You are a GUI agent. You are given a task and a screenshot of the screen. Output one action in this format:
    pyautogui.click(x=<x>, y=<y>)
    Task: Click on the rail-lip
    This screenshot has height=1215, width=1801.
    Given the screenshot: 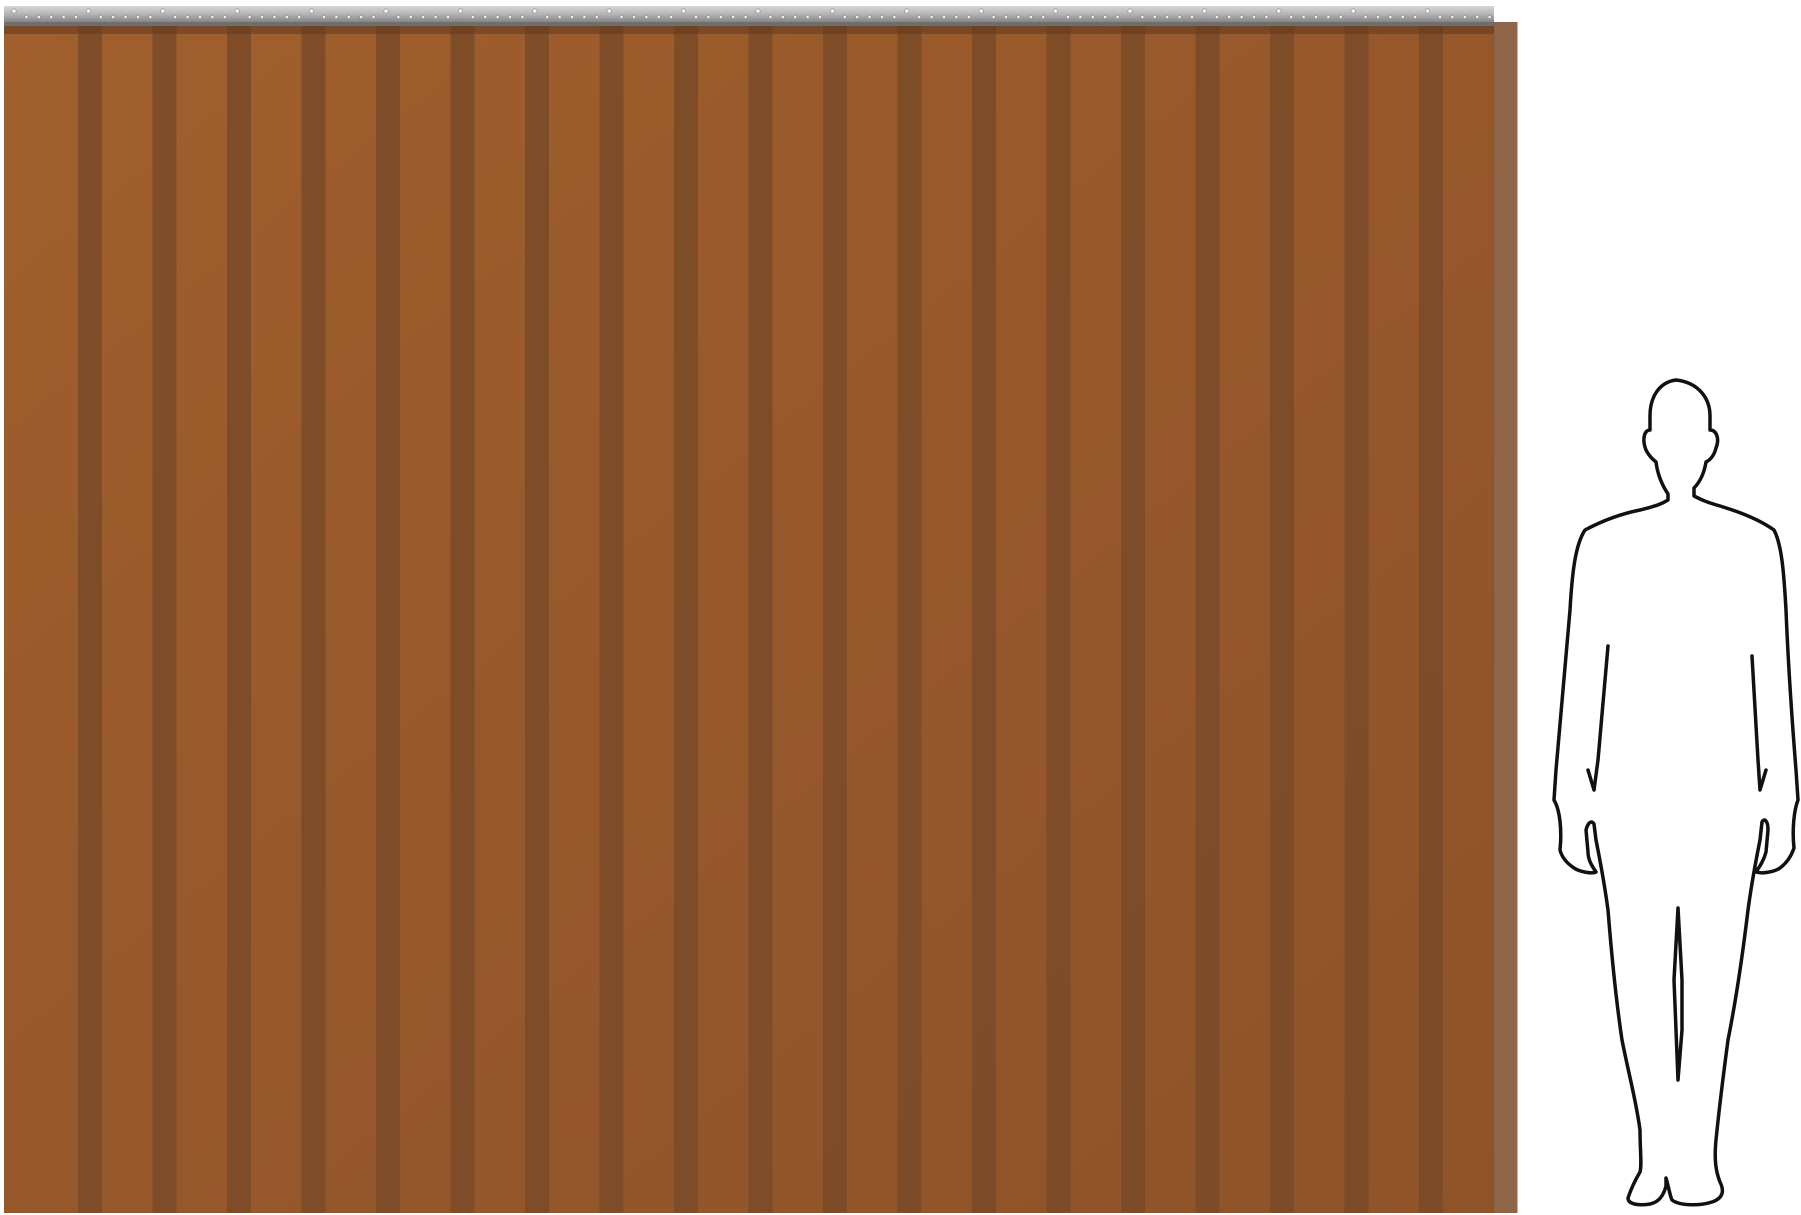 What is the action you would take?
    pyautogui.click(x=749, y=24)
    